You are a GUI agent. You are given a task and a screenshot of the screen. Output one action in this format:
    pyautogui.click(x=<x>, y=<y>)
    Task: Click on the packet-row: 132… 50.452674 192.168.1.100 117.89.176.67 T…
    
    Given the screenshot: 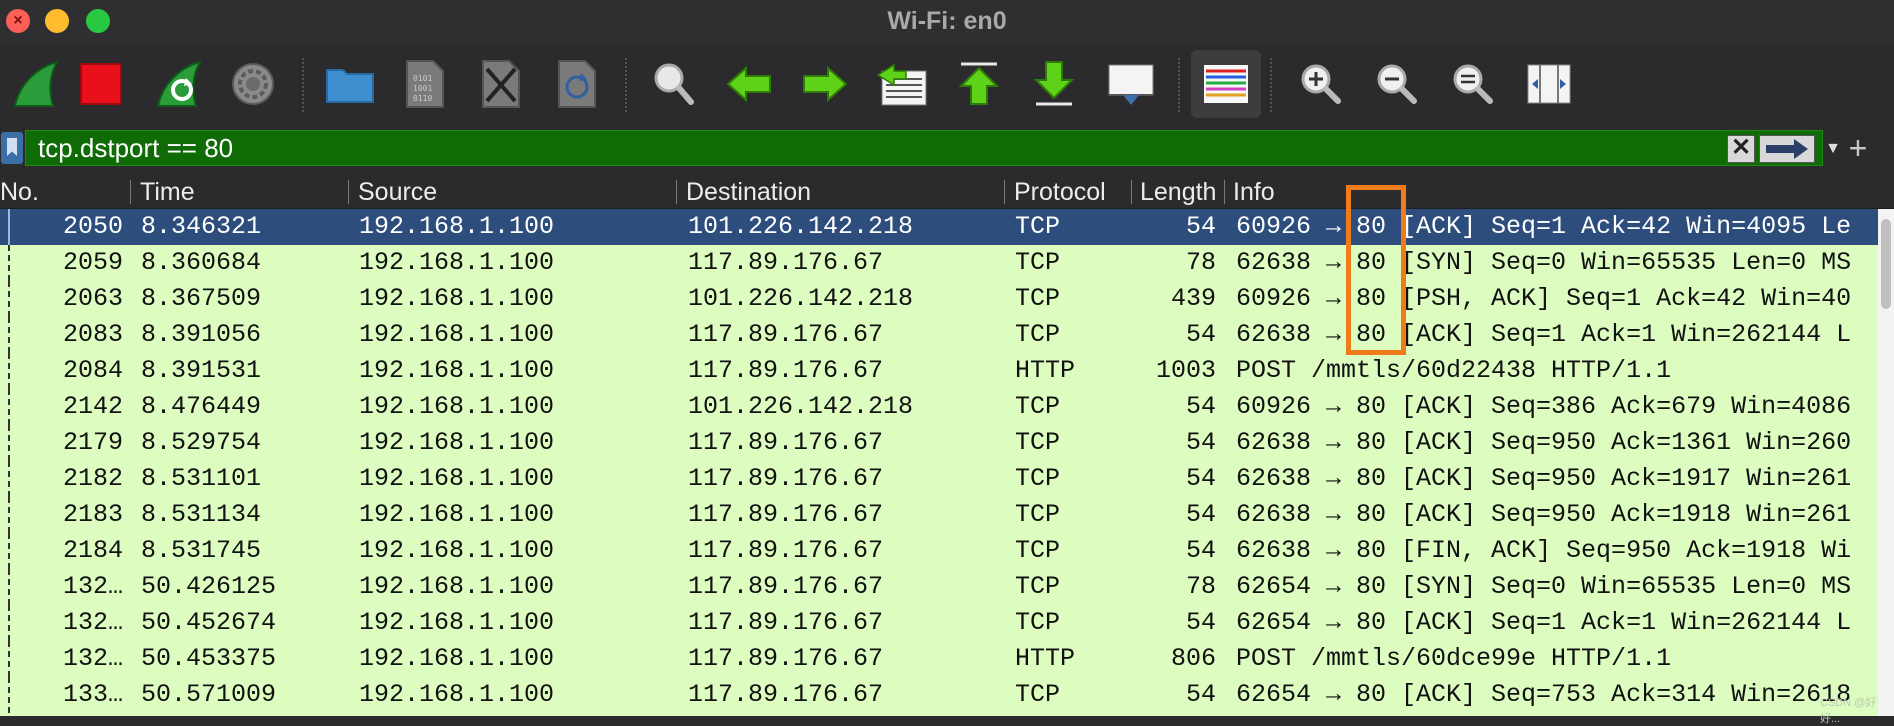 What is the action you would take?
    pyautogui.click(x=939, y=623)
    